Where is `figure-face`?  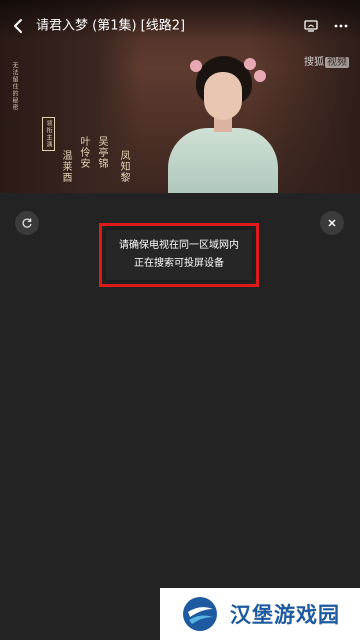 figure-face is located at coordinates (223, 96).